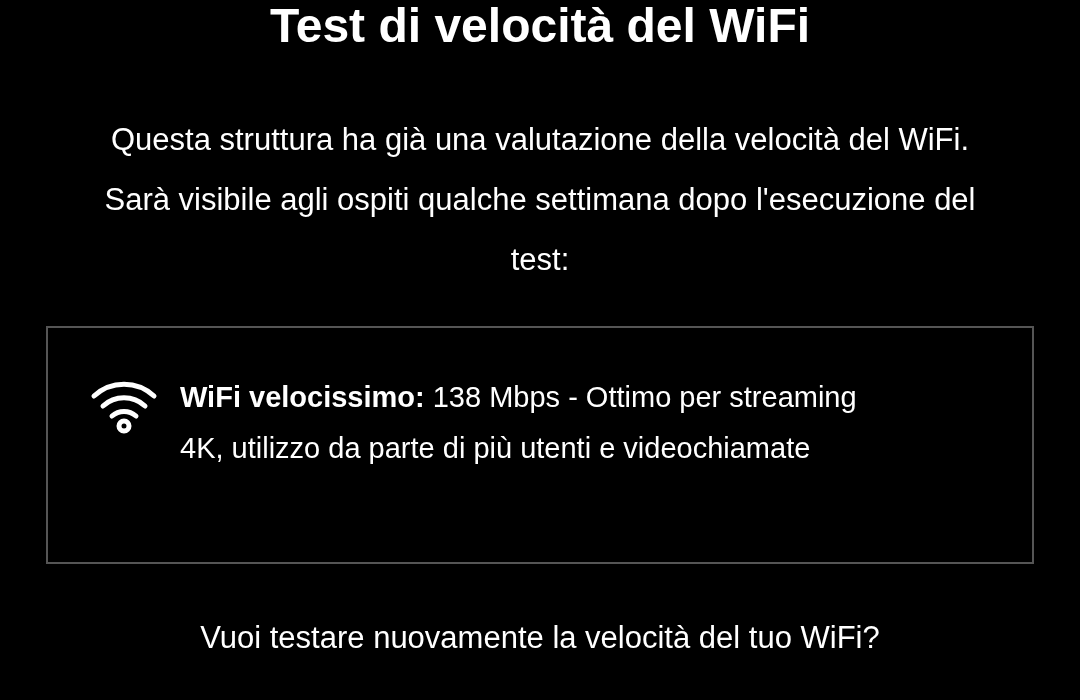 The width and height of the screenshot is (1080, 700). I want to click on page-title: Test di velocità del WiFi, so click(540, 26).